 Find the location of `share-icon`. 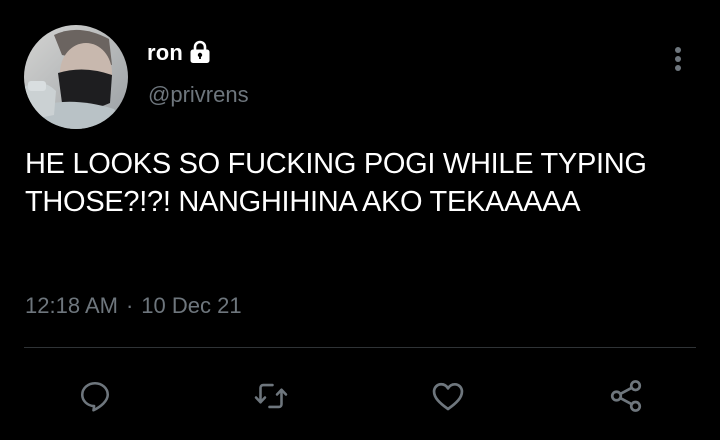

share-icon is located at coordinates (626, 396).